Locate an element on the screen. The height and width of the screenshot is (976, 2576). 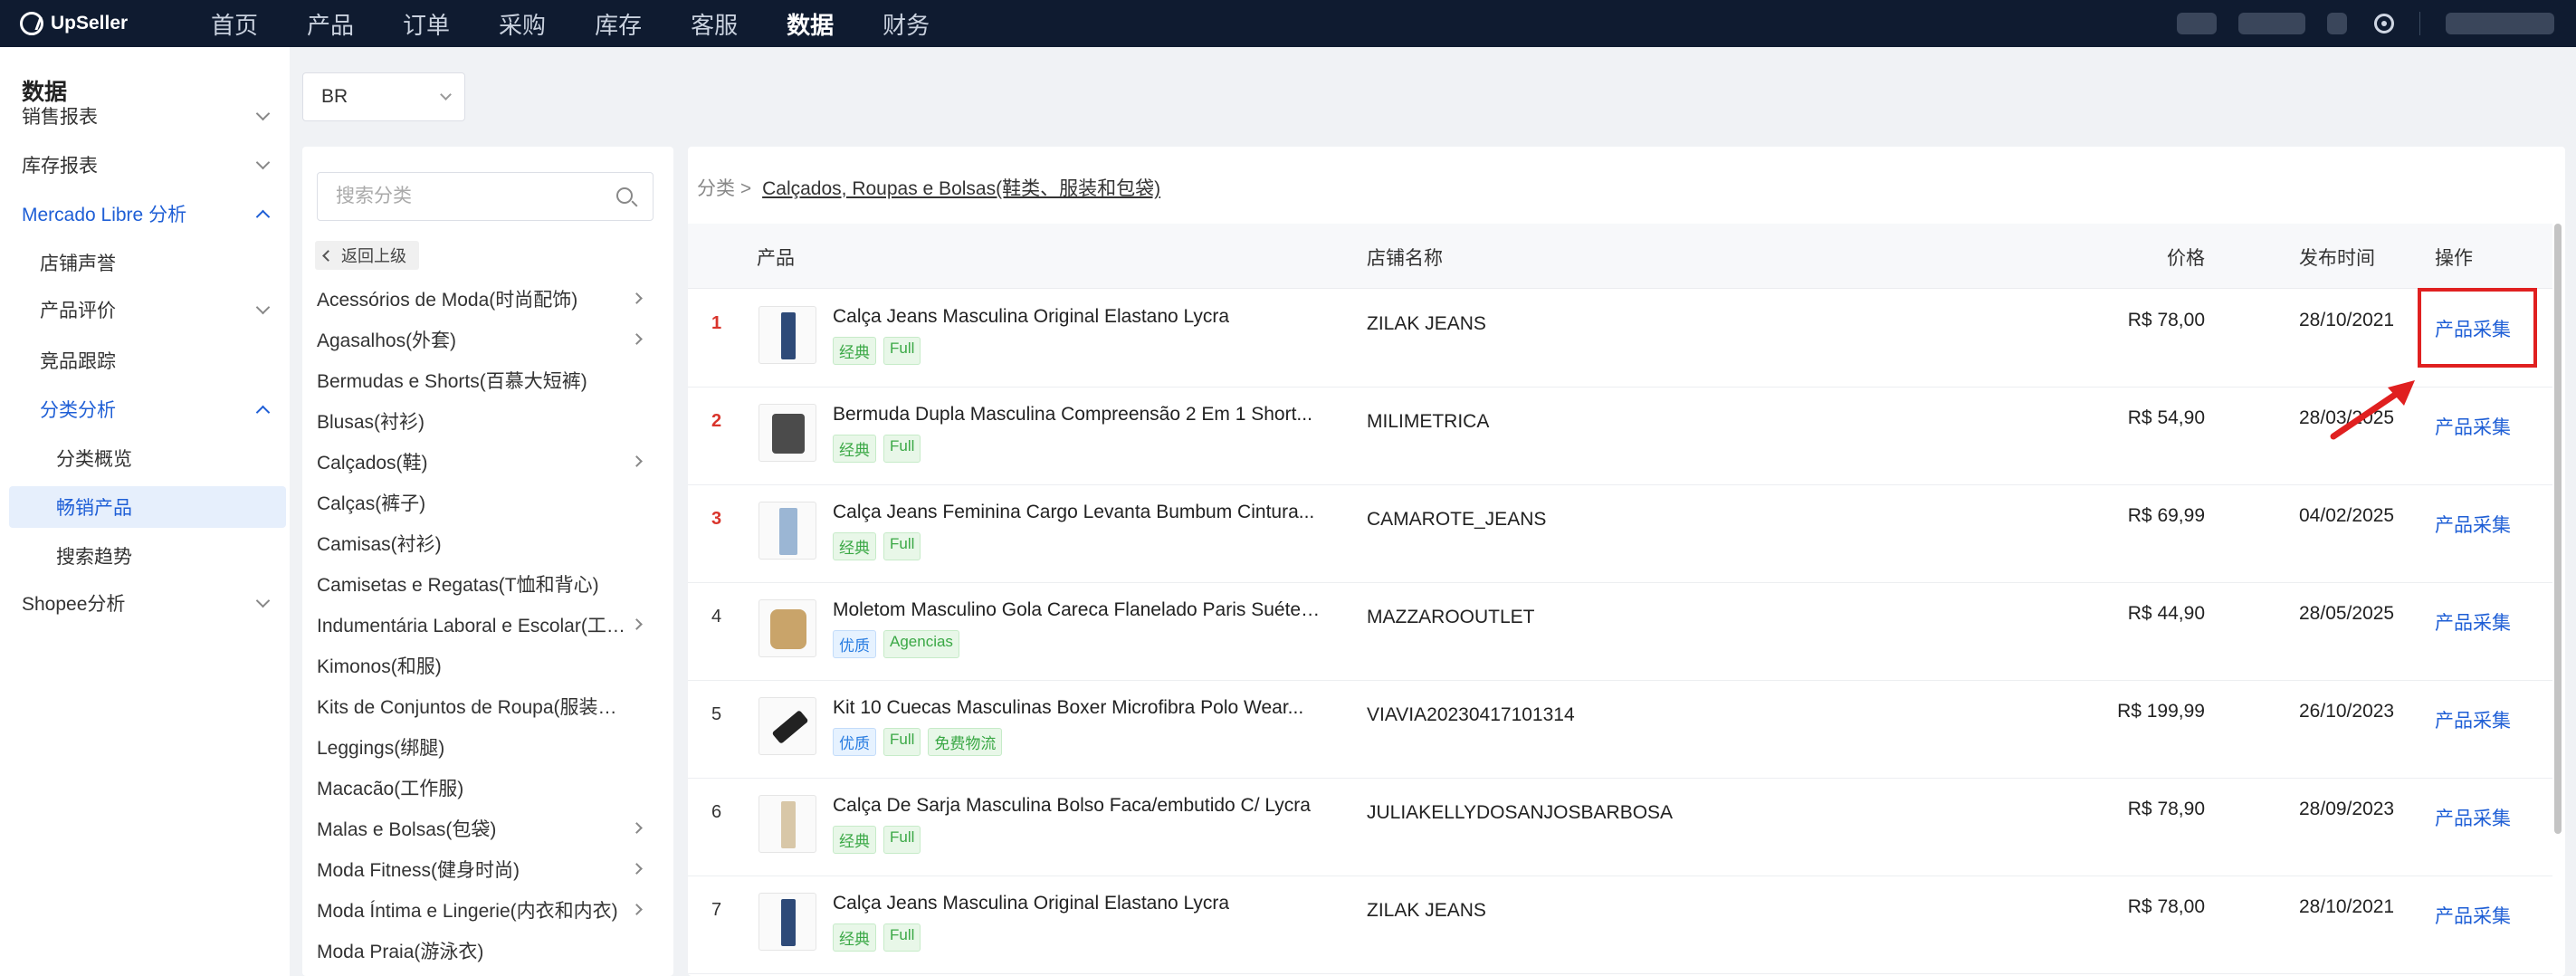
category-item: Moda Íntima e Lingerie(内衣和内衣) is located at coordinates (487, 909).